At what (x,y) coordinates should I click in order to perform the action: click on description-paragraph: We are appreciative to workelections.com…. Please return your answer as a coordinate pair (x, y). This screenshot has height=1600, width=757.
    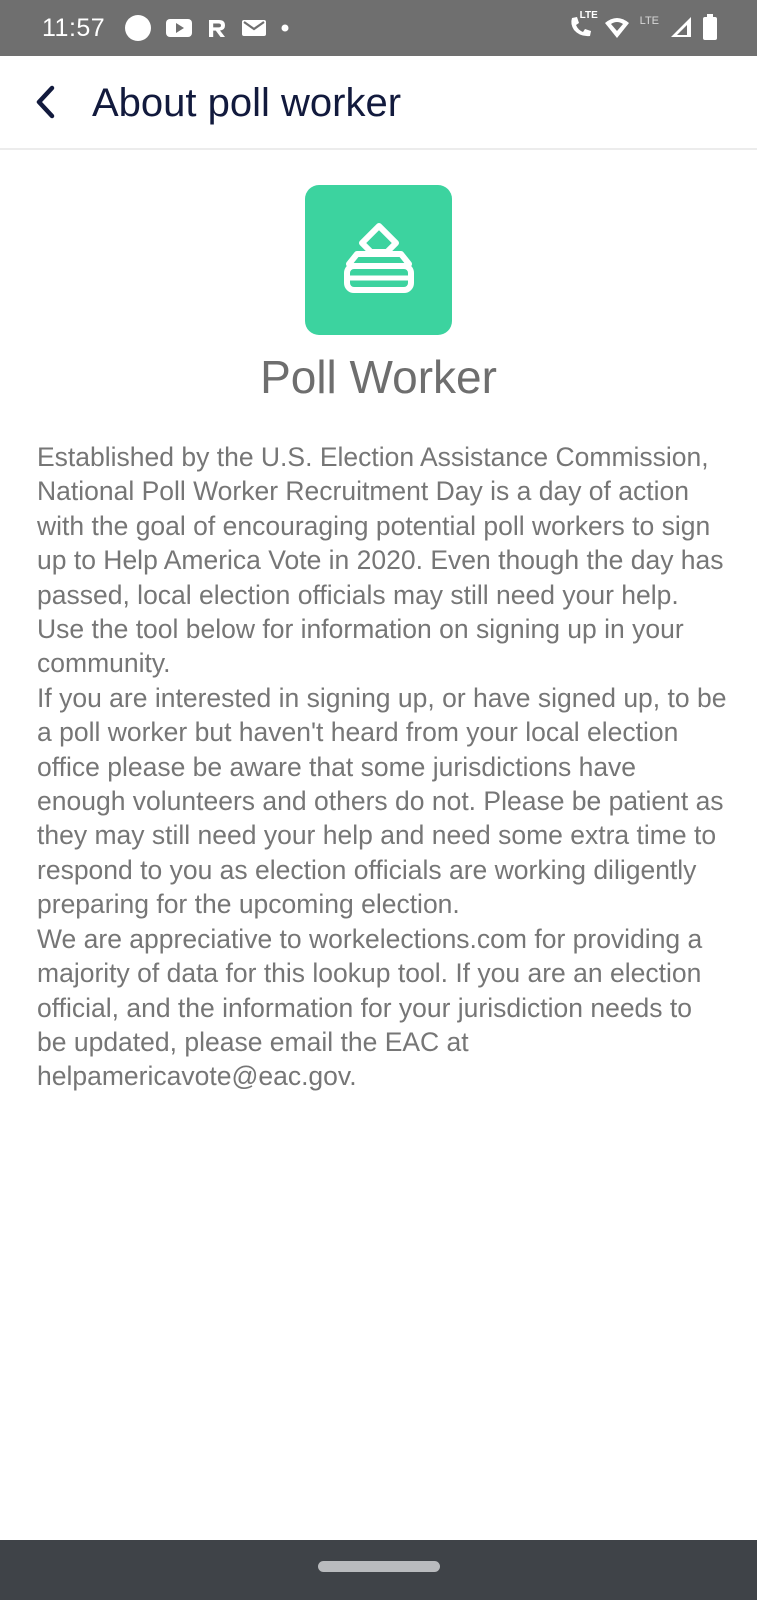
    Looking at the image, I should click on (370, 1007).